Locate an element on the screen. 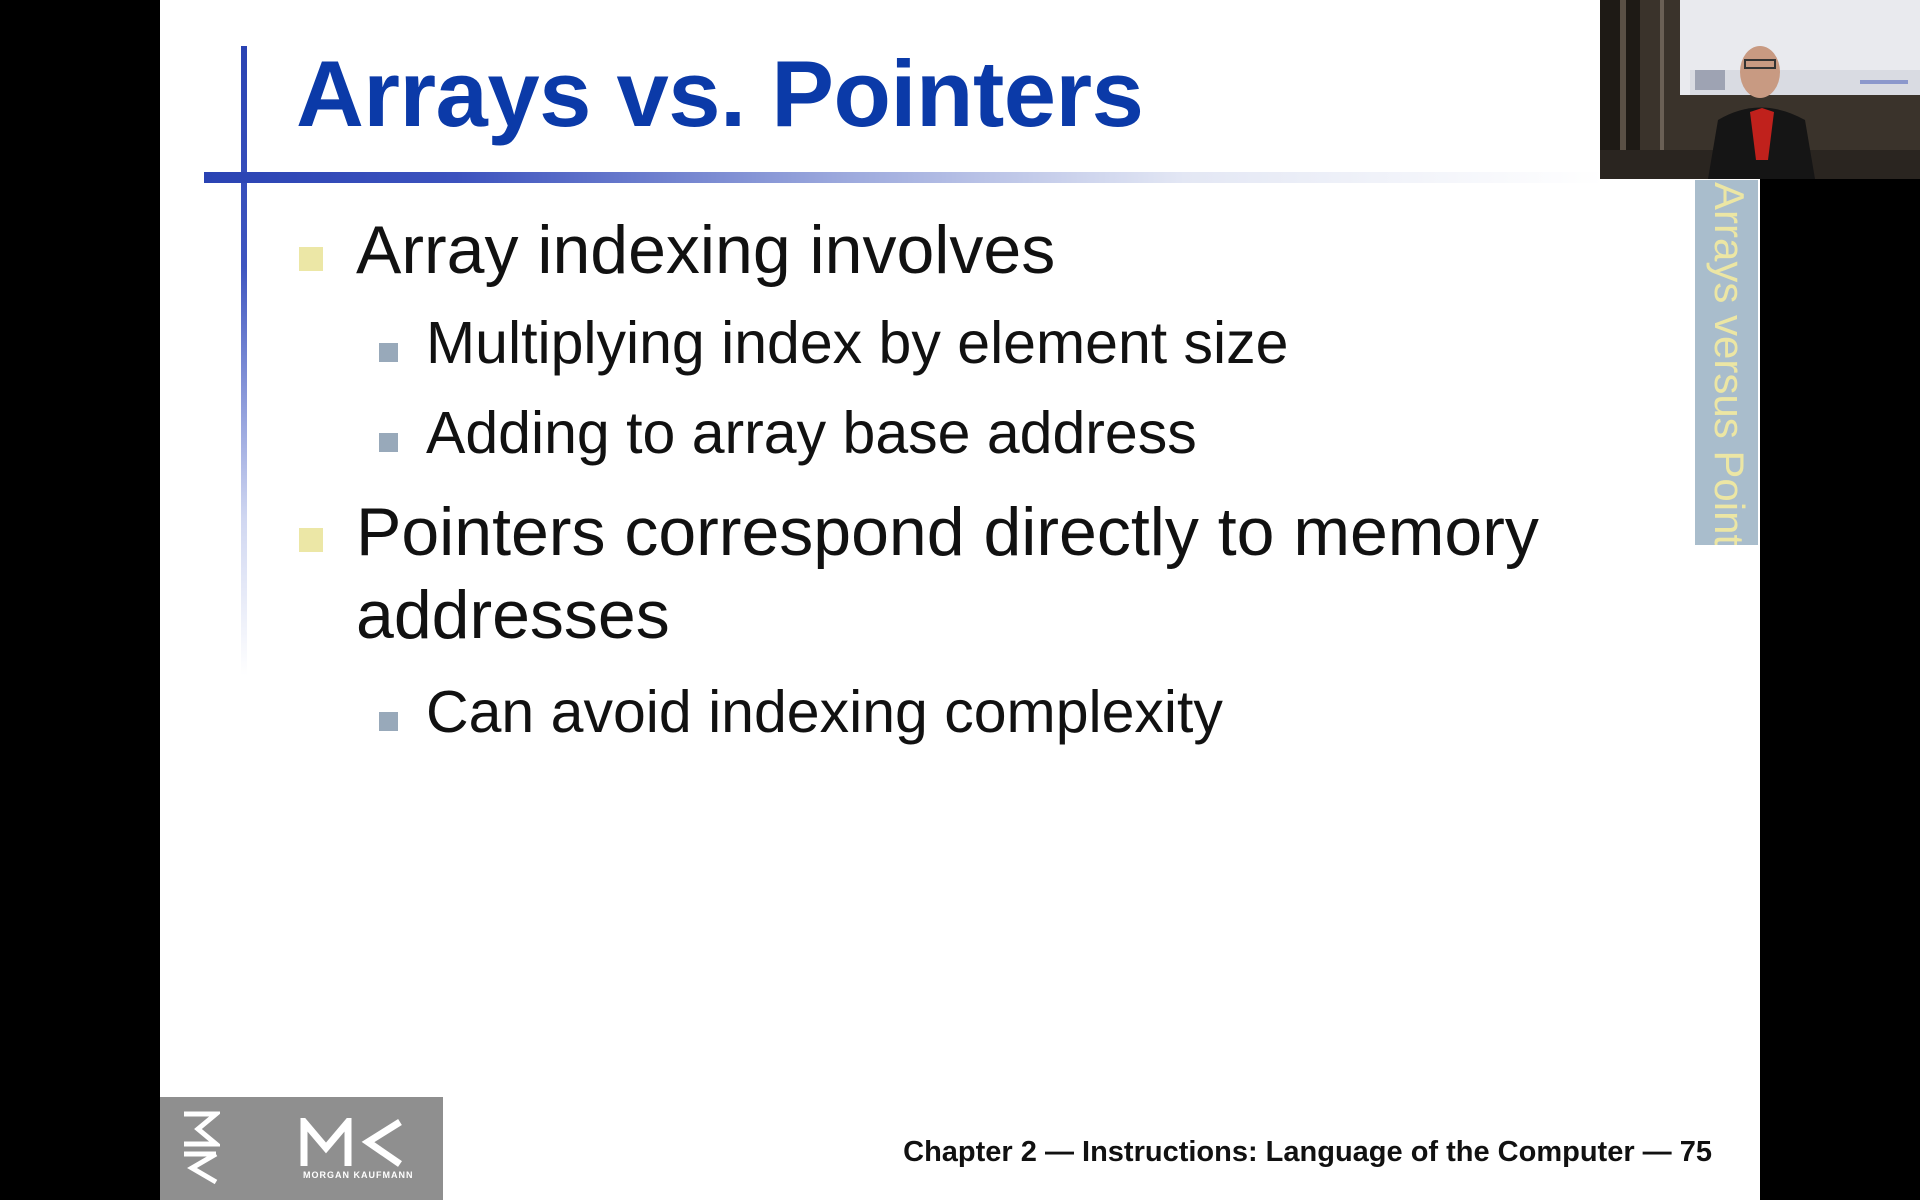 Image resolution: width=1920 pixels, height=1200 pixels. sub-bullet-text: Multiplying index by element size is located at coordinates (857, 343).